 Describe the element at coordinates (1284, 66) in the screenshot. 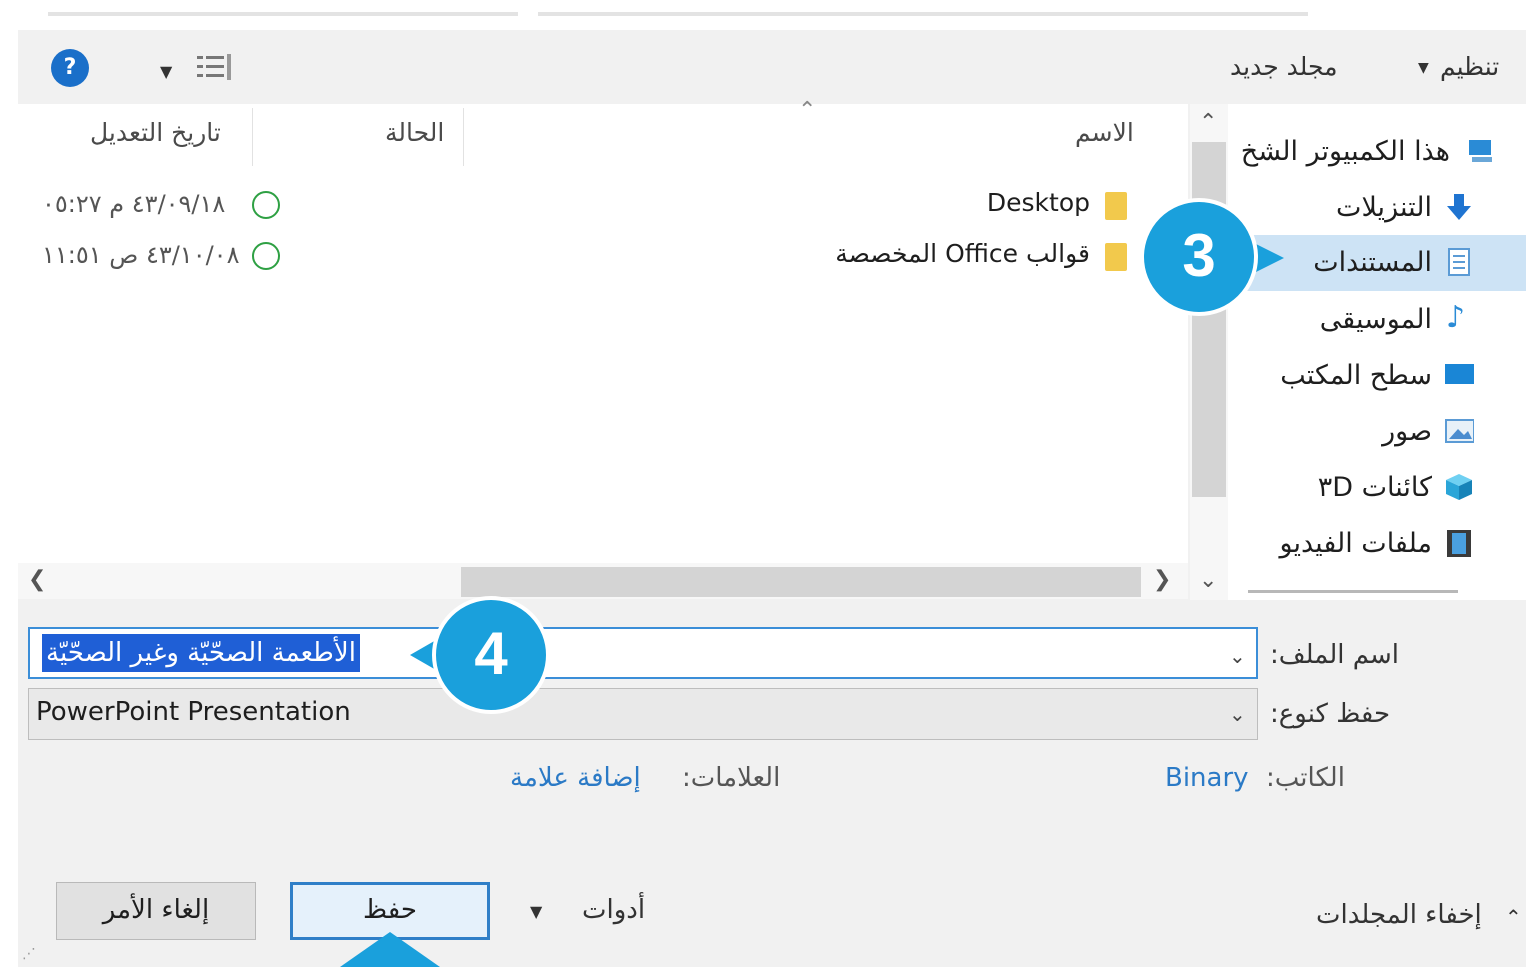

I see `new-folder-button: مجلد جديد` at that location.